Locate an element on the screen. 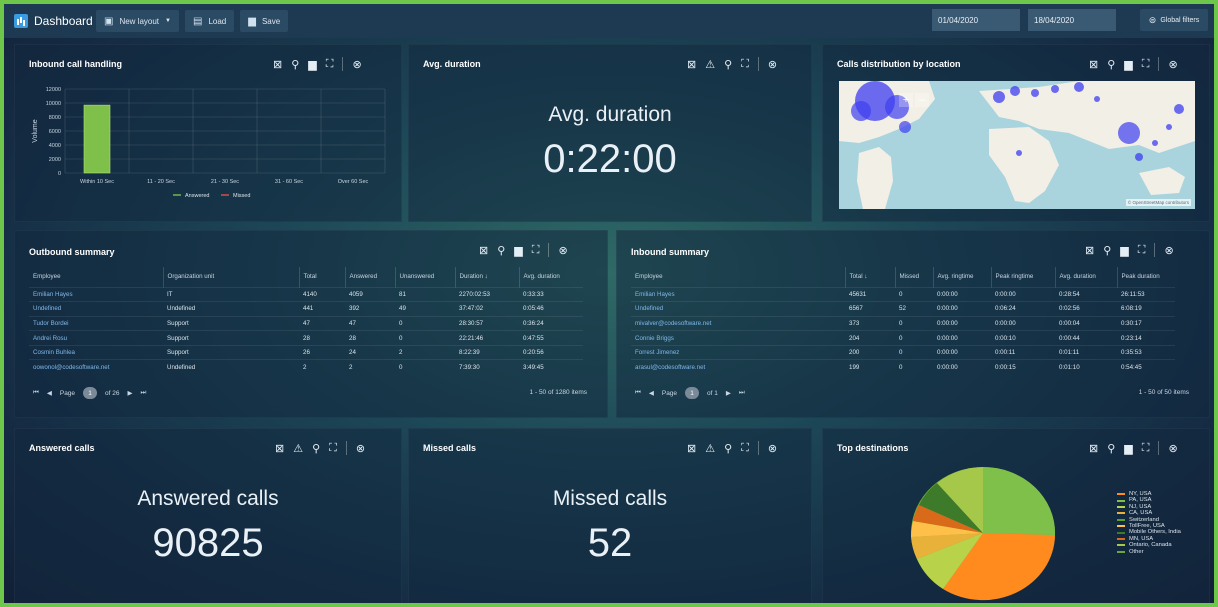 The image size is (1218, 607). map-zoom-out-button: – is located at coordinates (922, 100).